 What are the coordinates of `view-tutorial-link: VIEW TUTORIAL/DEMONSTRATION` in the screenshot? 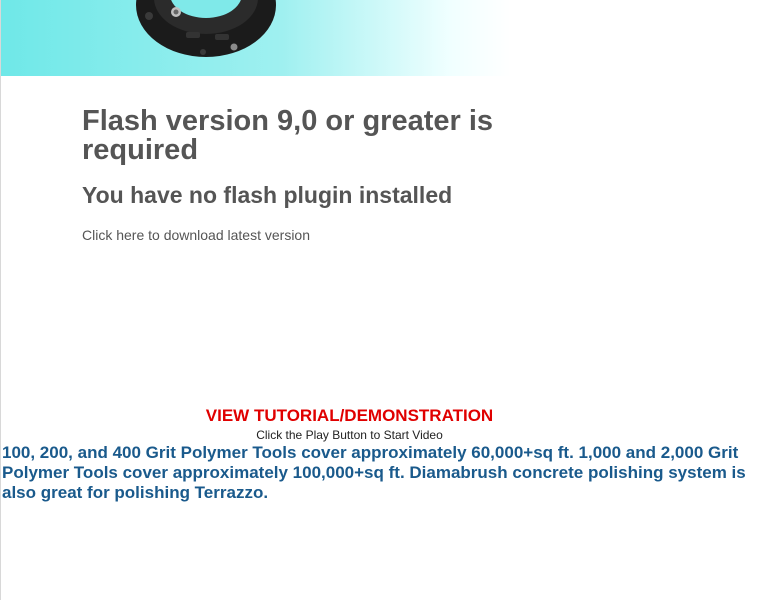 It's located at (349, 416).